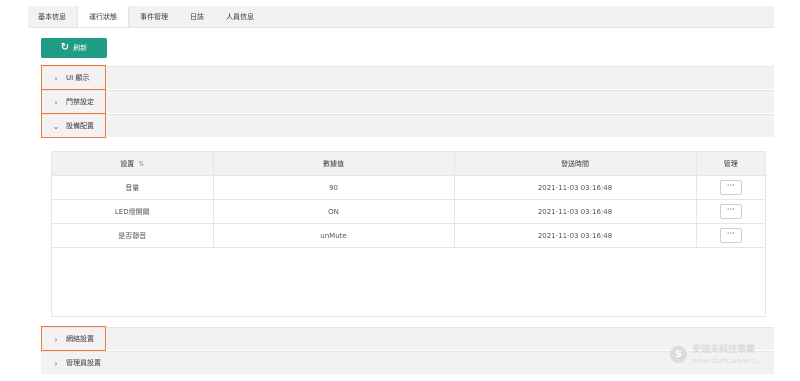 This screenshot has height=381, width=800. Describe the element at coordinates (724, 350) in the screenshot. I see `watermark-line1: 安瑞夫科技事業` at that location.